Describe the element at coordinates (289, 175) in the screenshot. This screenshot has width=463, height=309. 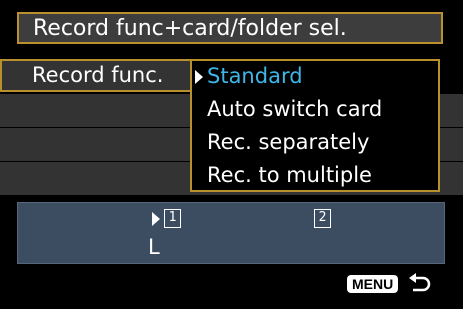
I see `option-rec-to-multiple: Rec. to multiple` at that location.